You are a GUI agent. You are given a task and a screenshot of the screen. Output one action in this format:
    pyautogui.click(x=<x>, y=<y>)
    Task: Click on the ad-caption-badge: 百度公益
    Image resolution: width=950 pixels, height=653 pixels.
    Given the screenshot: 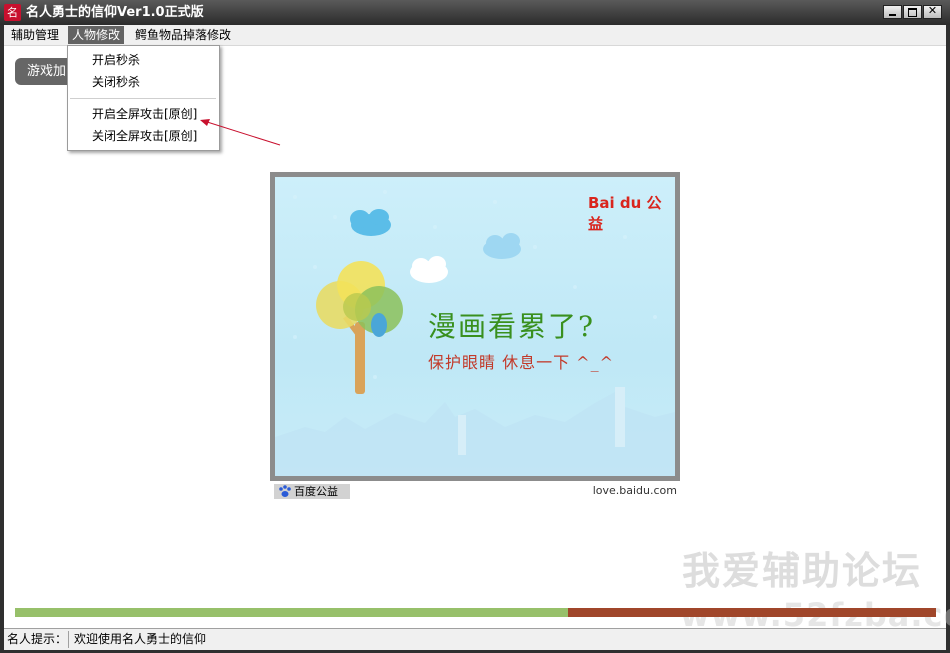 What is the action you would take?
    pyautogui.click(x=312, y=491)
    